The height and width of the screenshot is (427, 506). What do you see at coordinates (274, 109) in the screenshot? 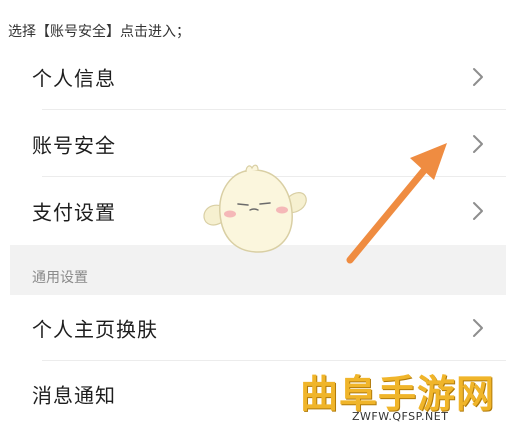
I see `divider` at bounding box center [274, 109].